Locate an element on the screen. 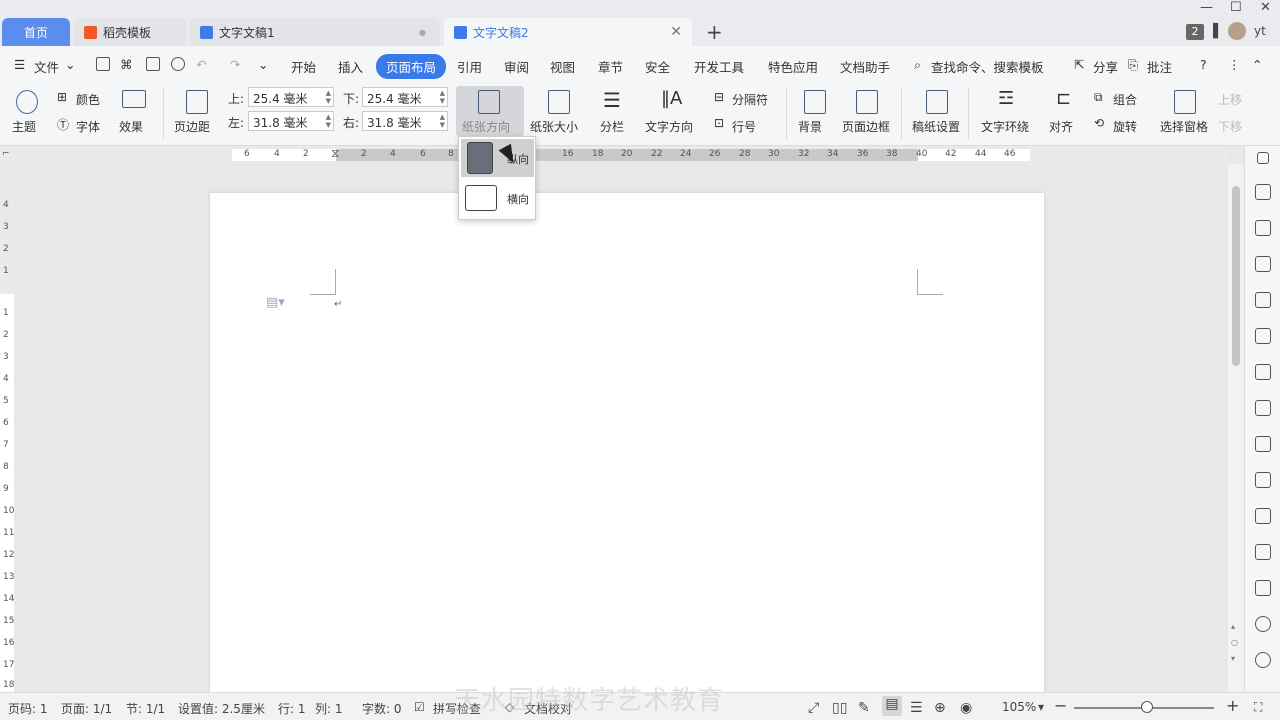 This screenshot has width=1280, height=720. breaks-button: 分隔符 is located at coordinates (750, 99).